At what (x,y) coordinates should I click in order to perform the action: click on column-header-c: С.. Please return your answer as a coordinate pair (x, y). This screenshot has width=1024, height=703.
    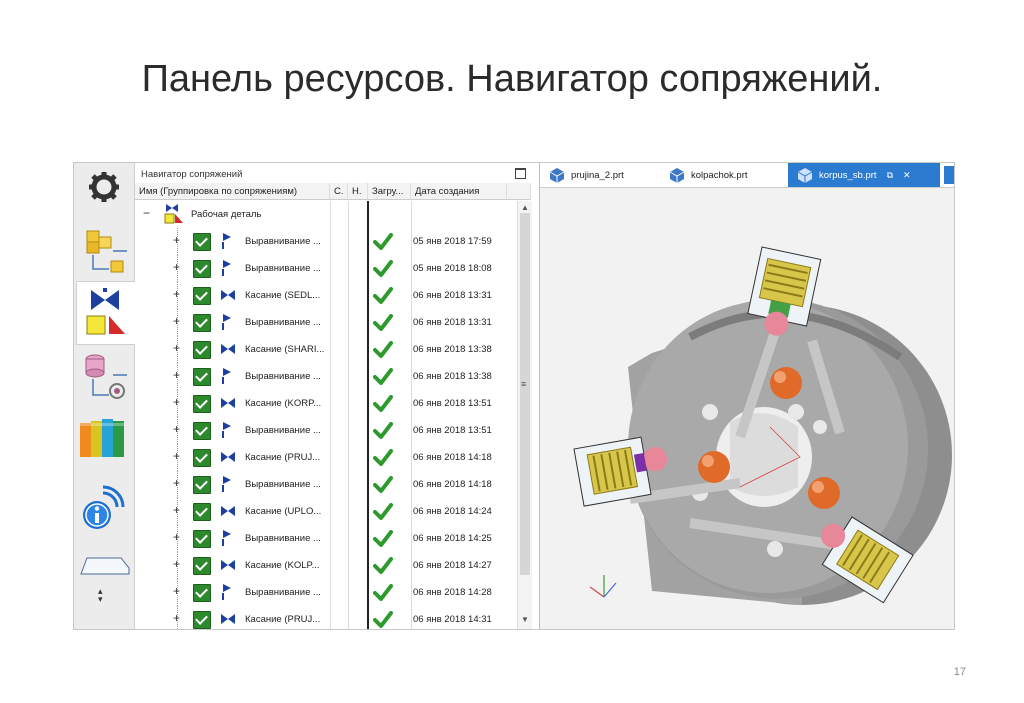
    Looking at the image, I should click on (339, 191).